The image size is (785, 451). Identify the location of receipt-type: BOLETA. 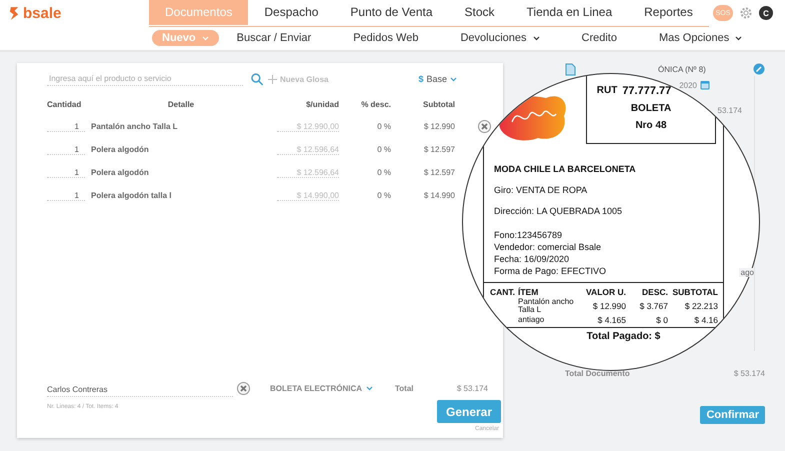
(651, 108).